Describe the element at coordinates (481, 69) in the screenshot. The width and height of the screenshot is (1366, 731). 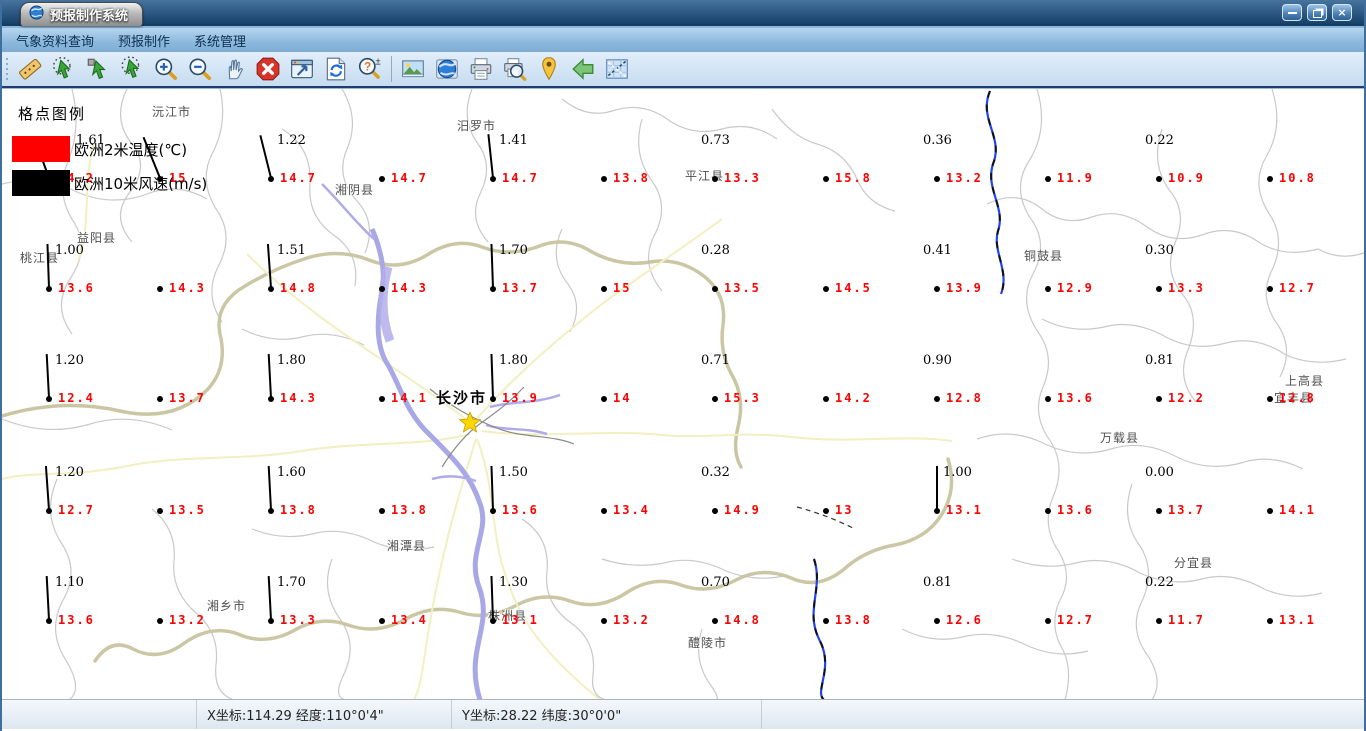
I see `print-button` at that location.